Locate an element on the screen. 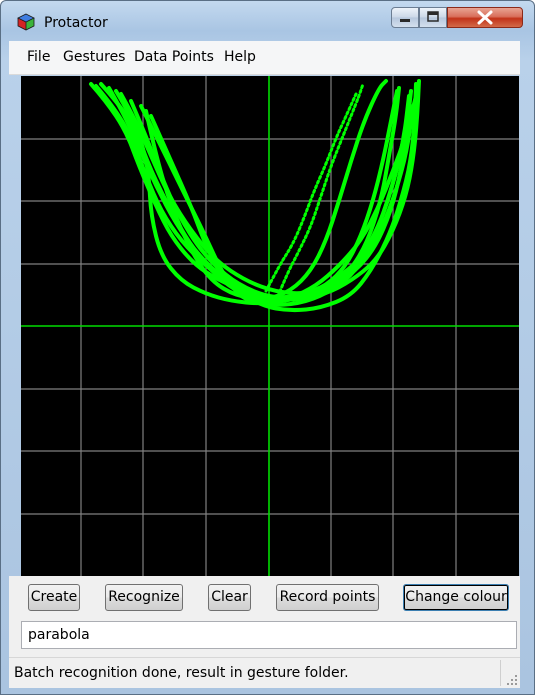  change-colour-button: Change colour is located at coordinates (456, 597).